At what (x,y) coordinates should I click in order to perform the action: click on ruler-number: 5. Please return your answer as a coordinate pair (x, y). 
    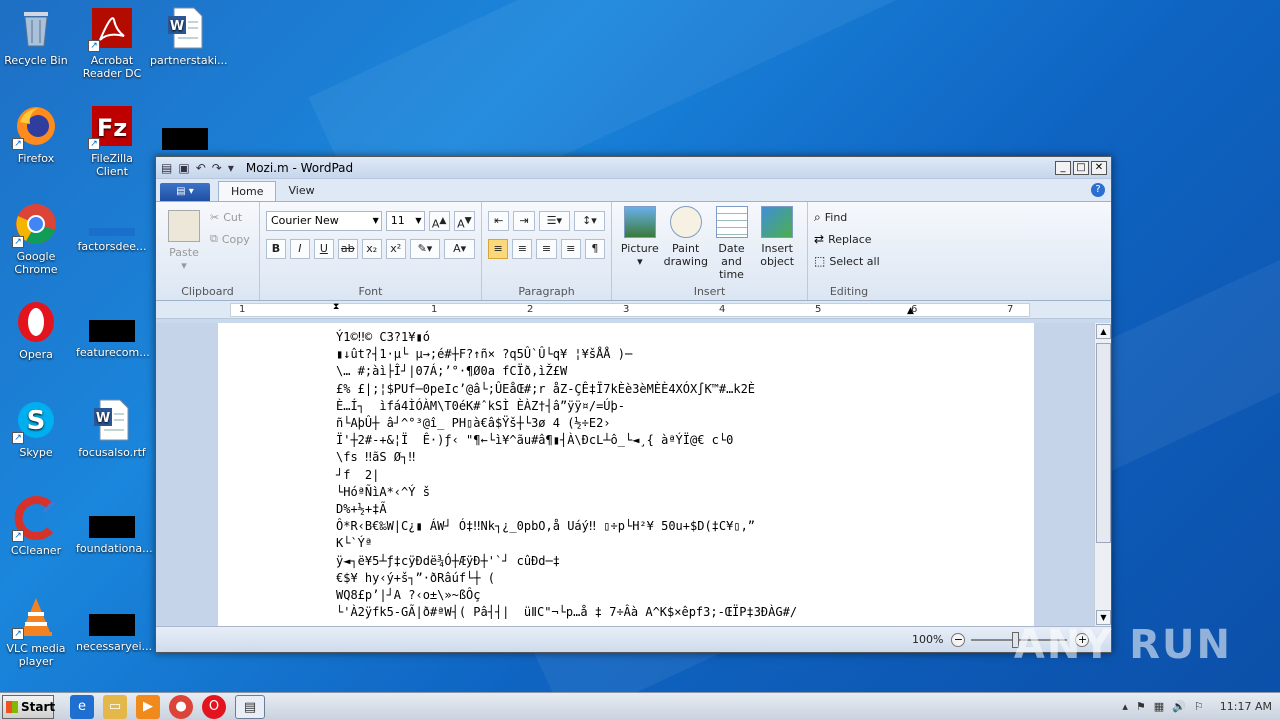
    Looking at the image, I should click on (818, 309).